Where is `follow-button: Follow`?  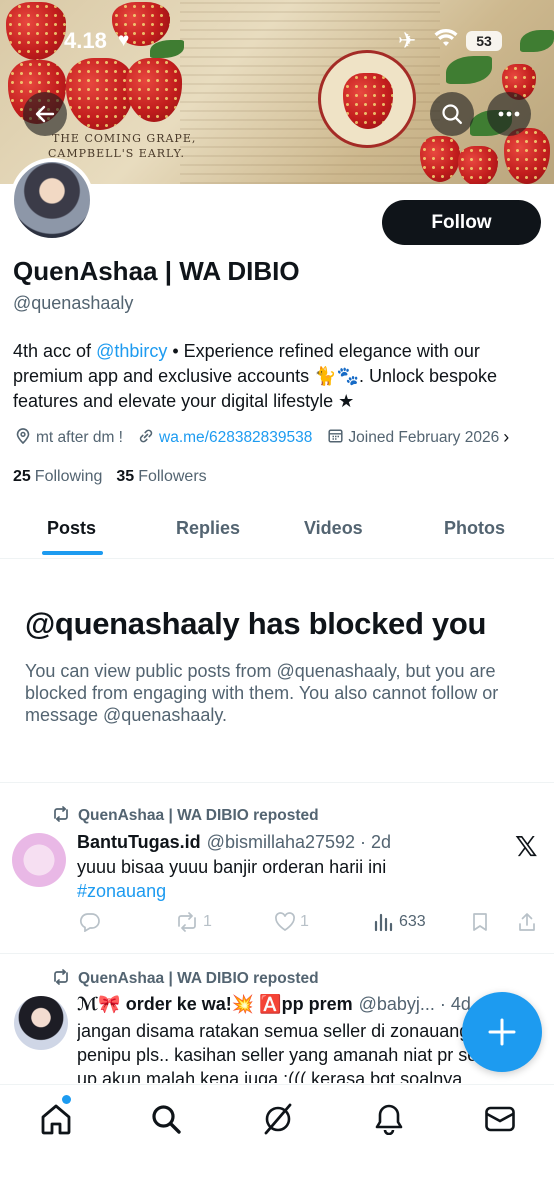
follow-button: Follow is located at coordinates (461, 222).